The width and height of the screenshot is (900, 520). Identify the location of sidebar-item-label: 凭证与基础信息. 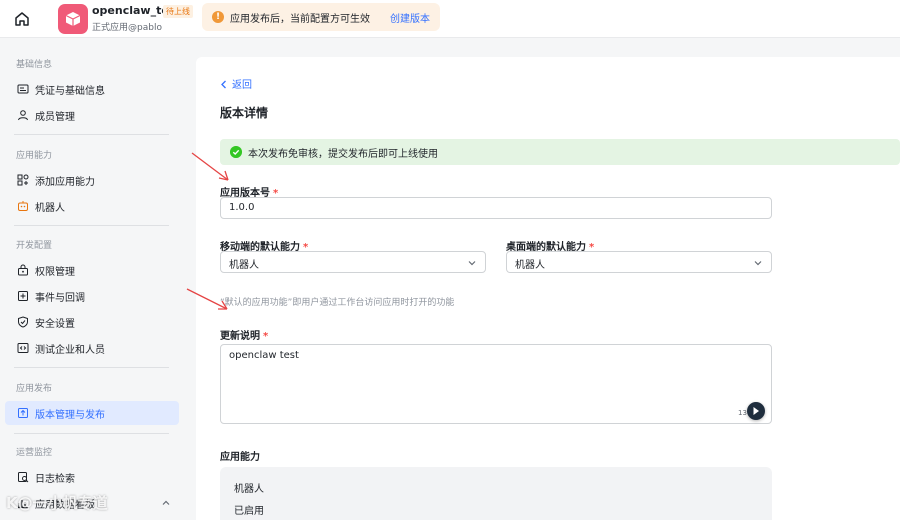
(70, 91).